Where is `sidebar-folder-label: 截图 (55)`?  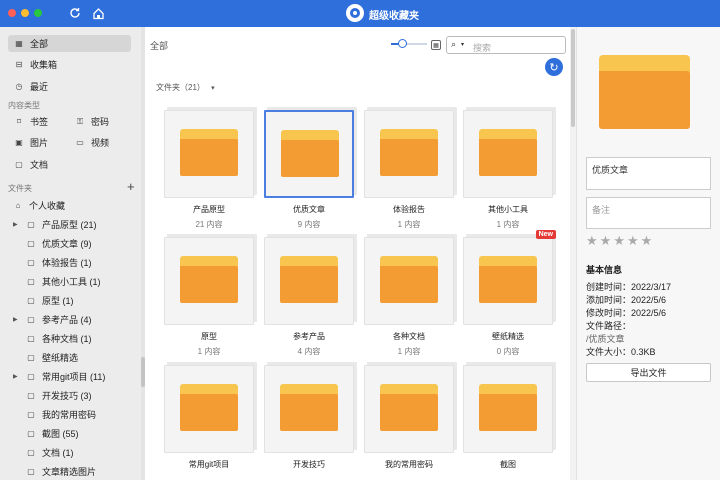
sidebar-folder-label: 截图 (55) is located at coordinates (60, 434).